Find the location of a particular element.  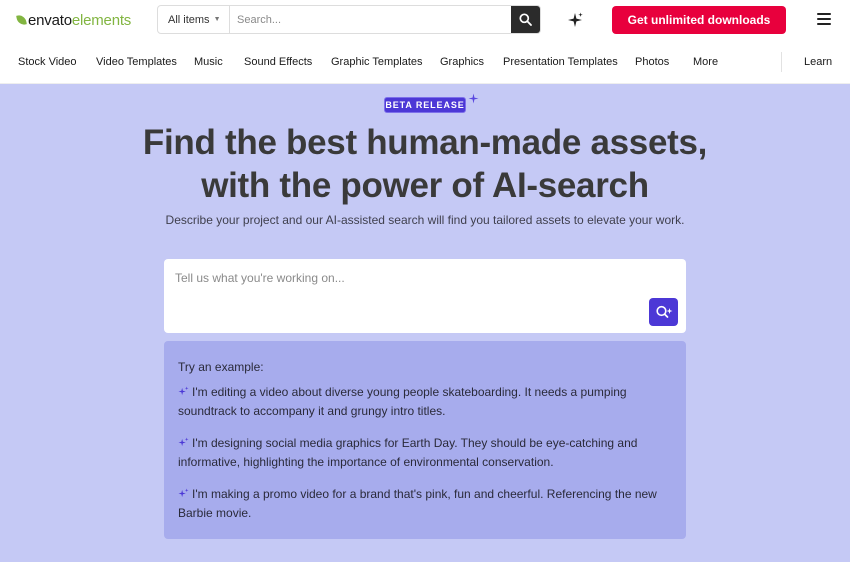

ai-search-submit-button is located at coordinates (663, 312).